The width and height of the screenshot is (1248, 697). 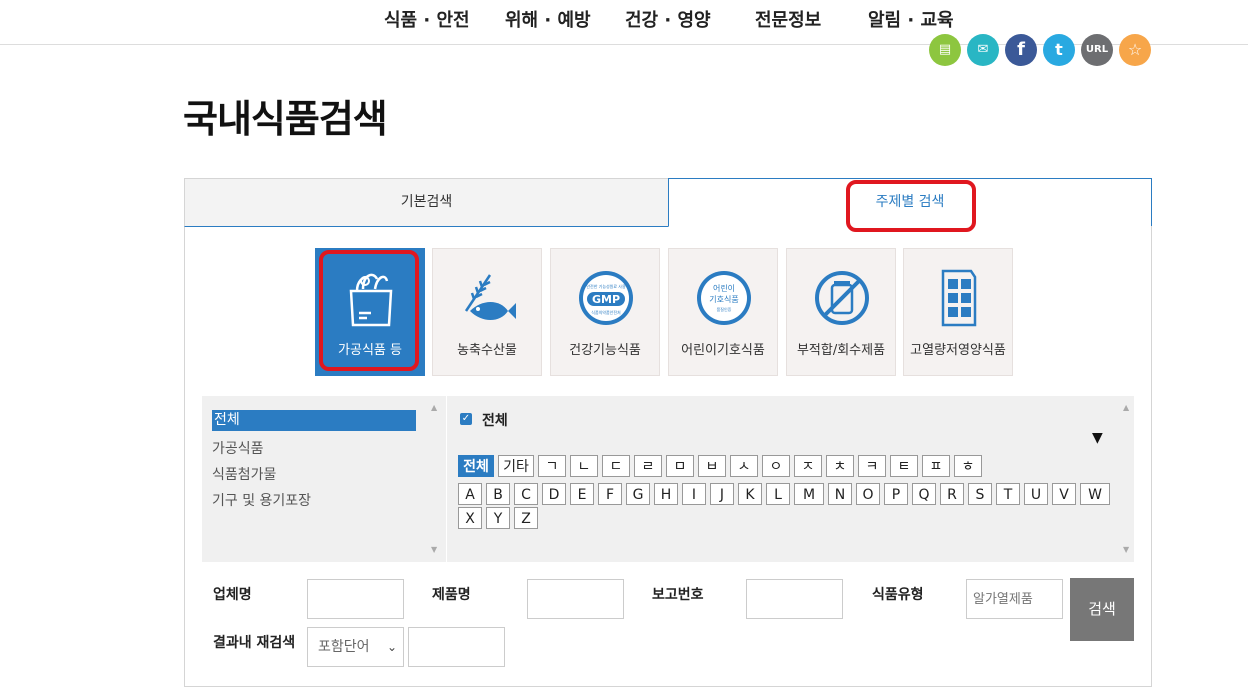 I want to click on initial-key: I, so click(x=694, y=494).